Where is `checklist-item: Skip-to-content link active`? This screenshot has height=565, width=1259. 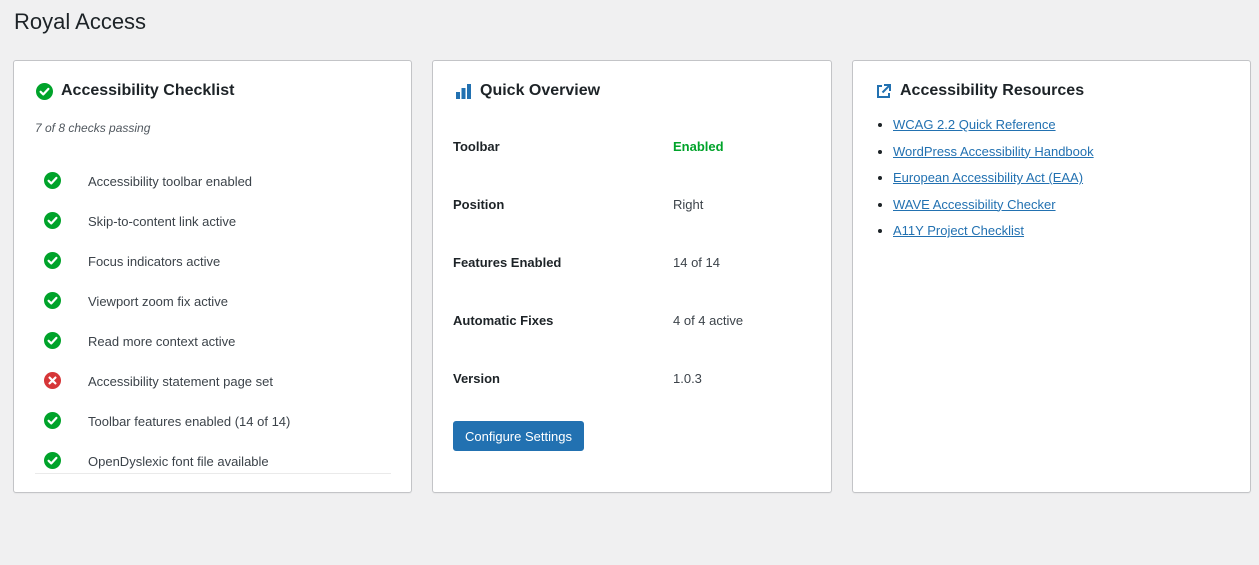
checklist-item: Skip-to-content link active is located at coordinates (212, 221).